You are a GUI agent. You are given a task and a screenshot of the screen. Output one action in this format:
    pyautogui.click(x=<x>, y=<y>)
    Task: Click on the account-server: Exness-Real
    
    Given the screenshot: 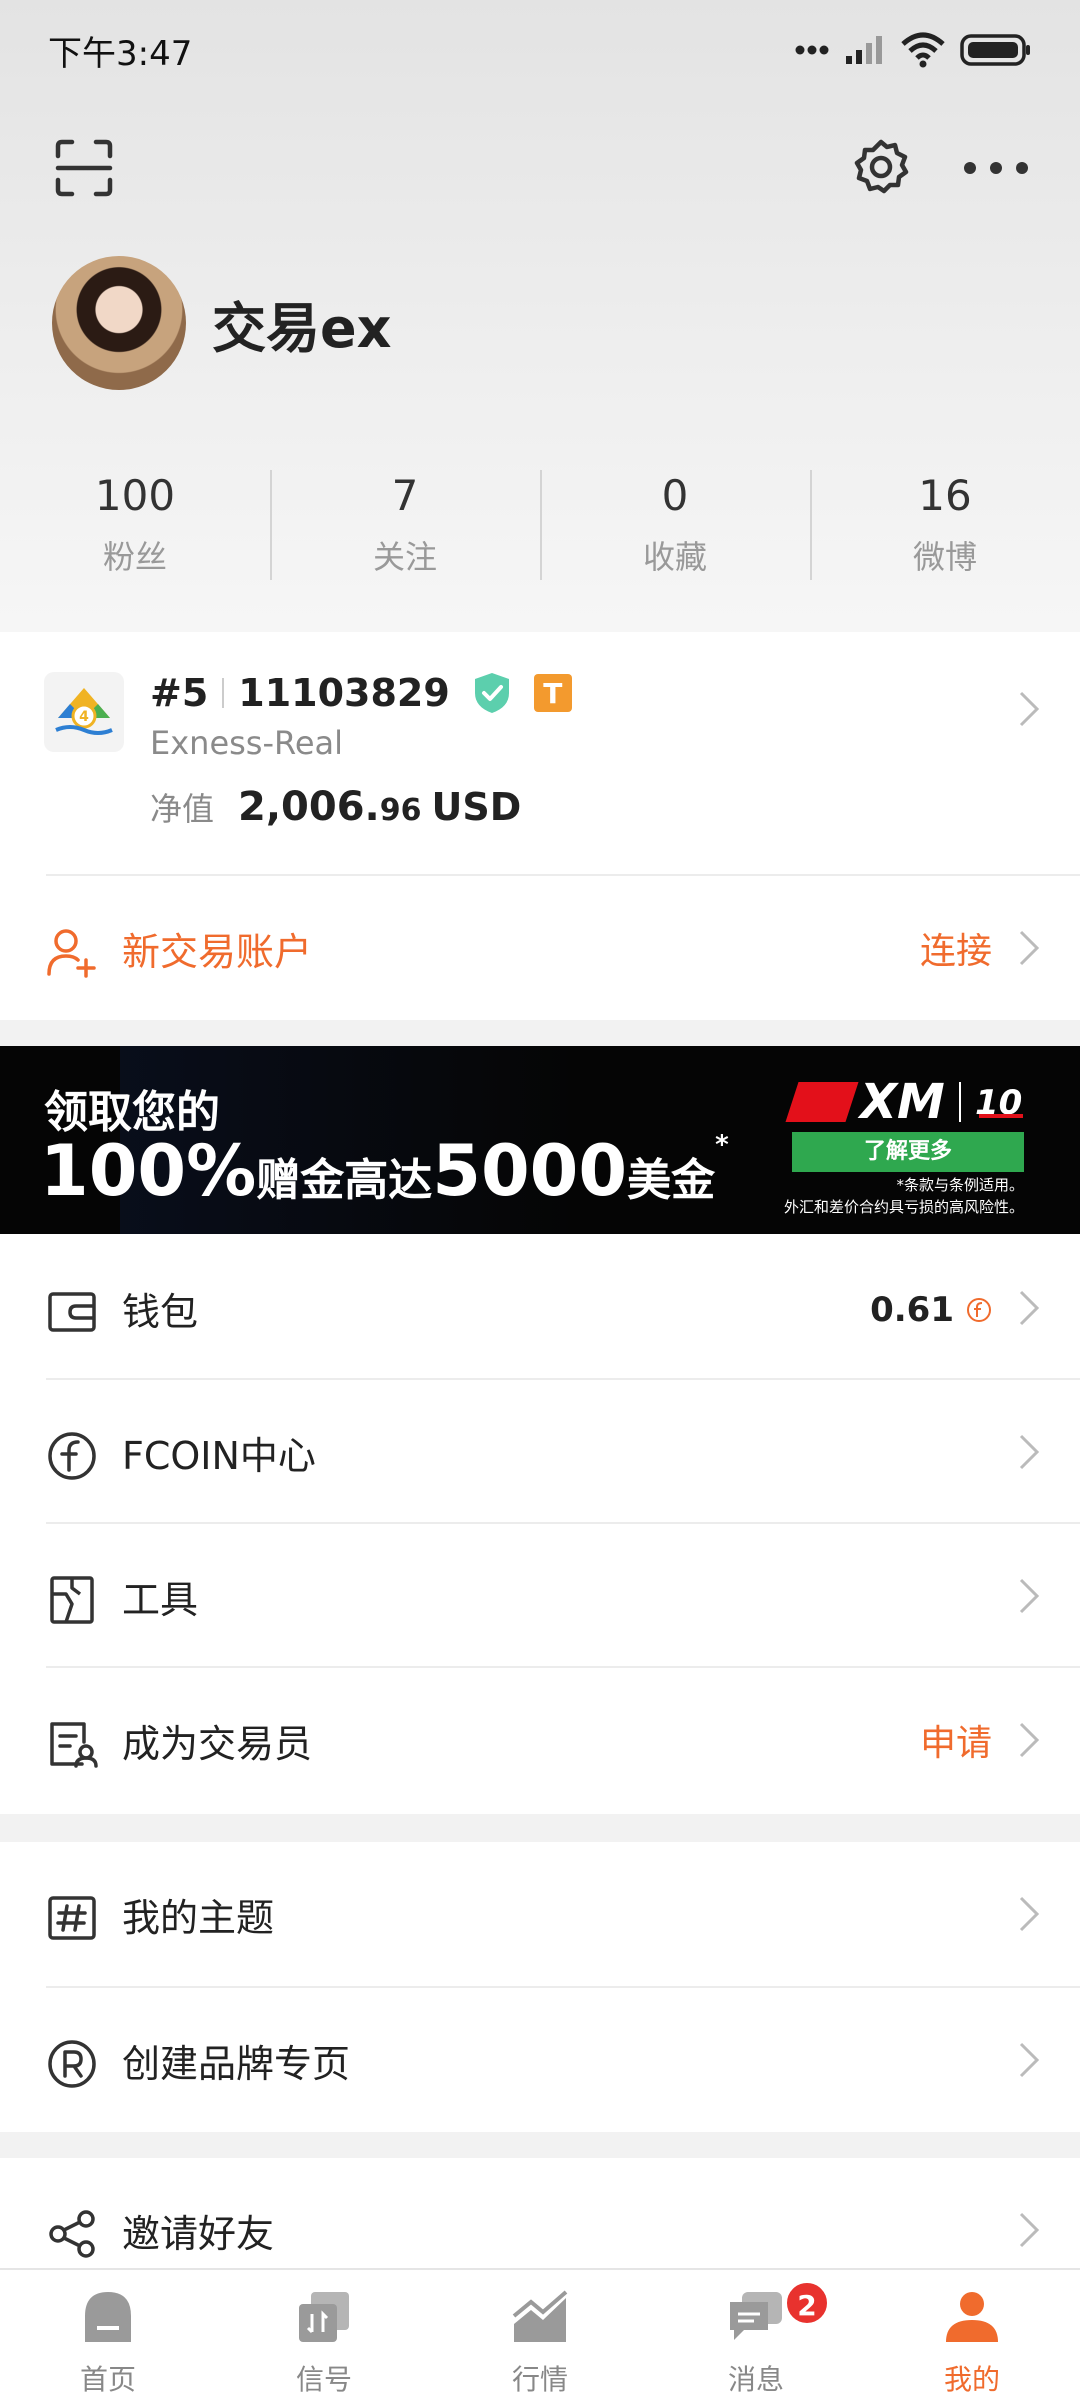 What is the action you would take?
    pyautogui.click(x=246, y=743)
    